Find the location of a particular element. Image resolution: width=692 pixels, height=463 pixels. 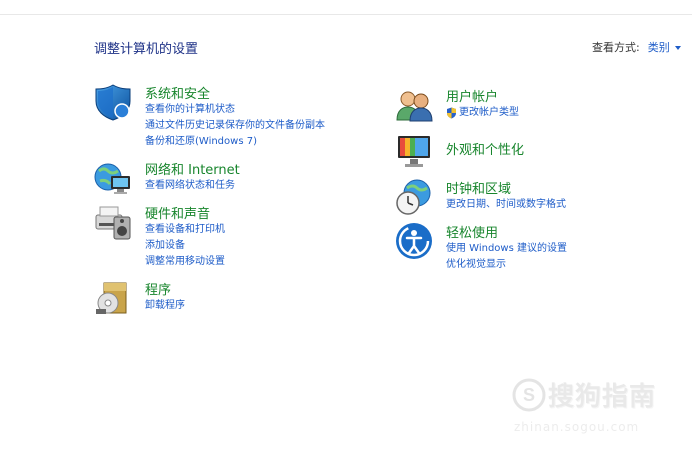

link-change-account-type: 更改帐户类型 is located at coordinates (482, 113).